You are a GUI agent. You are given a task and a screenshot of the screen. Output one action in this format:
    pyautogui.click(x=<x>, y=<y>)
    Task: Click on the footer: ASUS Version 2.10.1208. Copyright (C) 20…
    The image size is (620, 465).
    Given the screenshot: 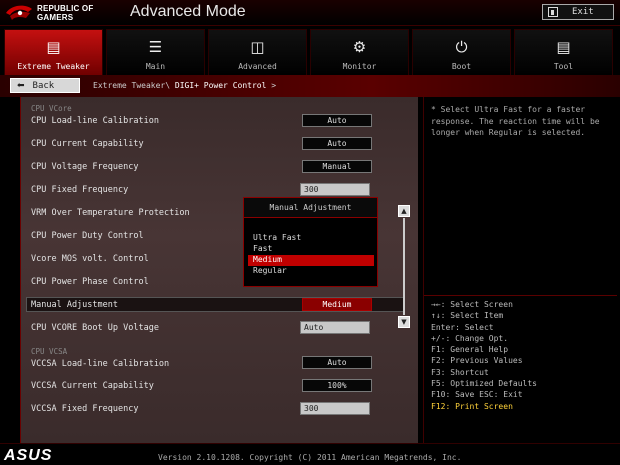 What is the action you would take?
    pyautogui.click(x=310, y=454)
    